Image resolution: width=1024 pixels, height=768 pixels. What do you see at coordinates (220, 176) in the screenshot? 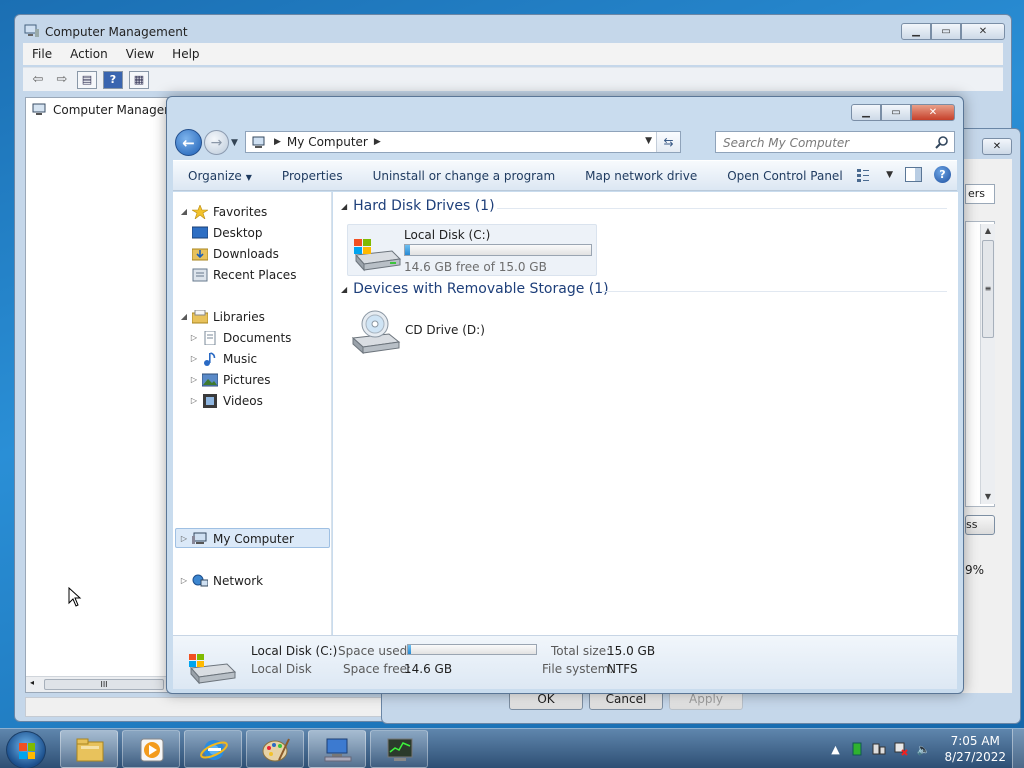
I see `organize-button: Organize ▼` at bounding box center [220, 176].